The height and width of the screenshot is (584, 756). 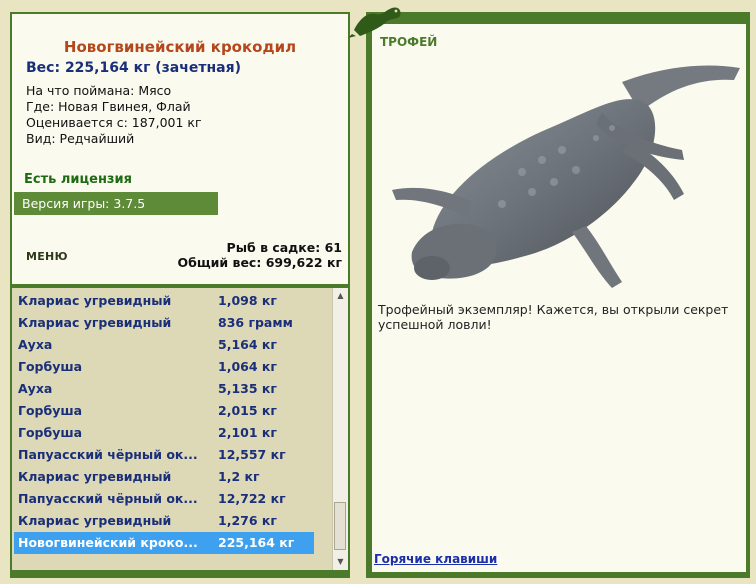 I want to click on catch-row-weight: 2,101 кг, so click(x=247, y=432).